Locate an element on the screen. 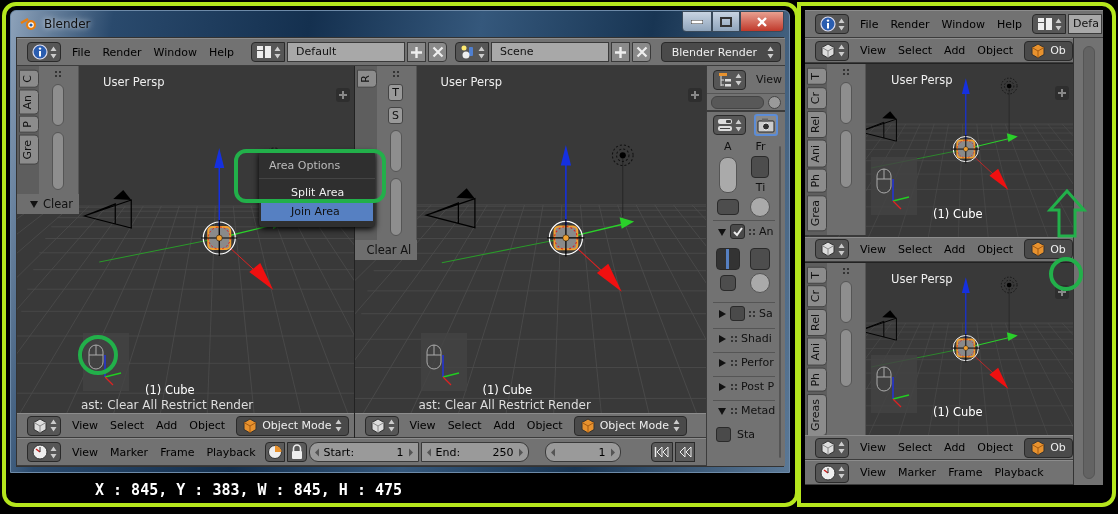 The image size is (1118, 514). tool-tab: C is located at coordinates (29, 79).